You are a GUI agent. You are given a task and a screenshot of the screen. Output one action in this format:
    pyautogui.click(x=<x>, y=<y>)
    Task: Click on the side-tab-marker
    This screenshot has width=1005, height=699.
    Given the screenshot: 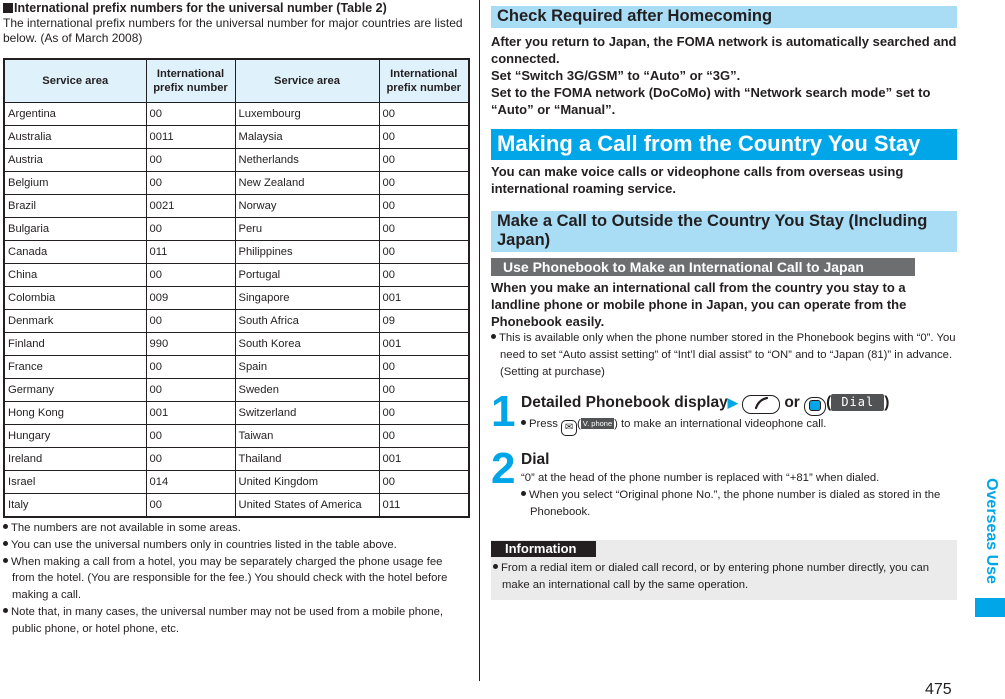 What is the action you would take?
    pyautogui.click(x=990, y=607)
    